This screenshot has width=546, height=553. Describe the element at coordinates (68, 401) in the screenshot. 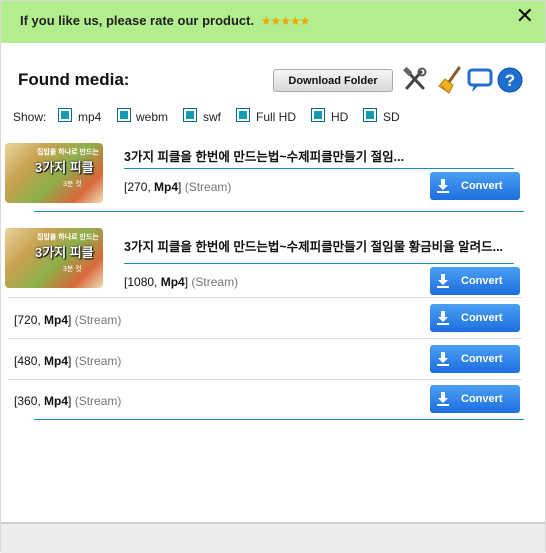

I see `stream-info: [360, Mp4] (Stream)` at that location.